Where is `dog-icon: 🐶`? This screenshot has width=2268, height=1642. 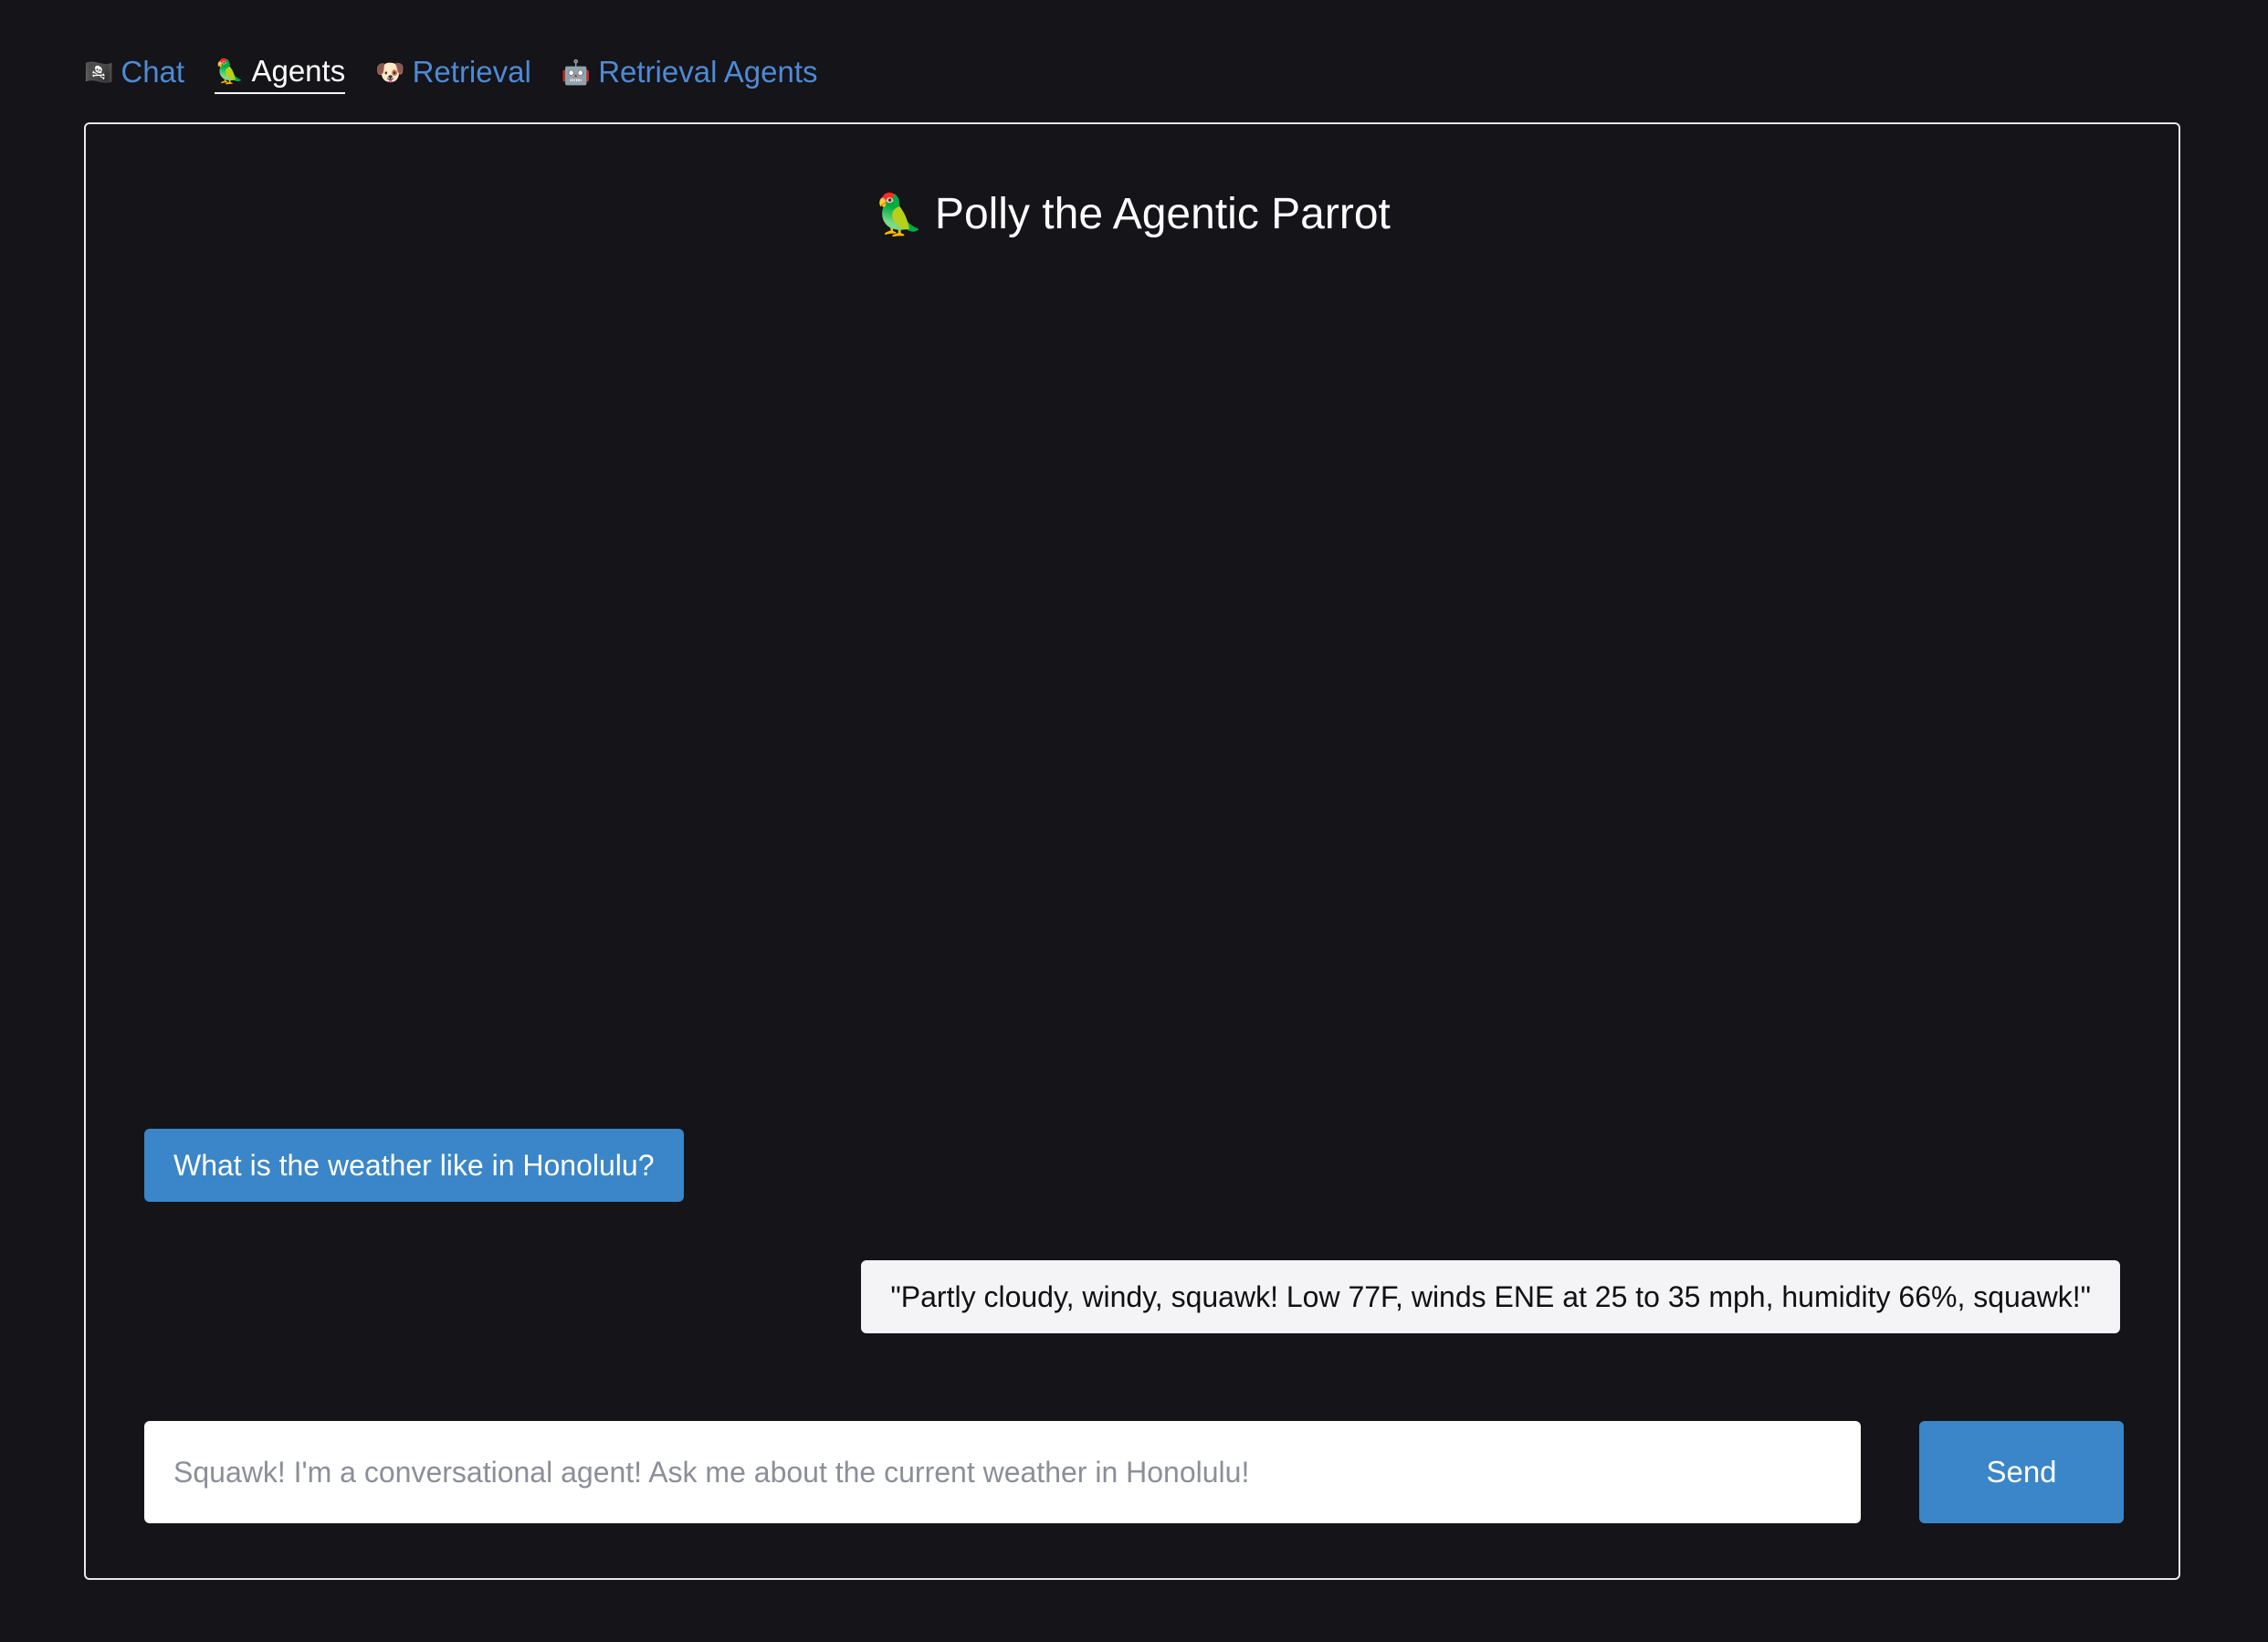
dog-icon: 🐶 is located at coordinates (390, 72).